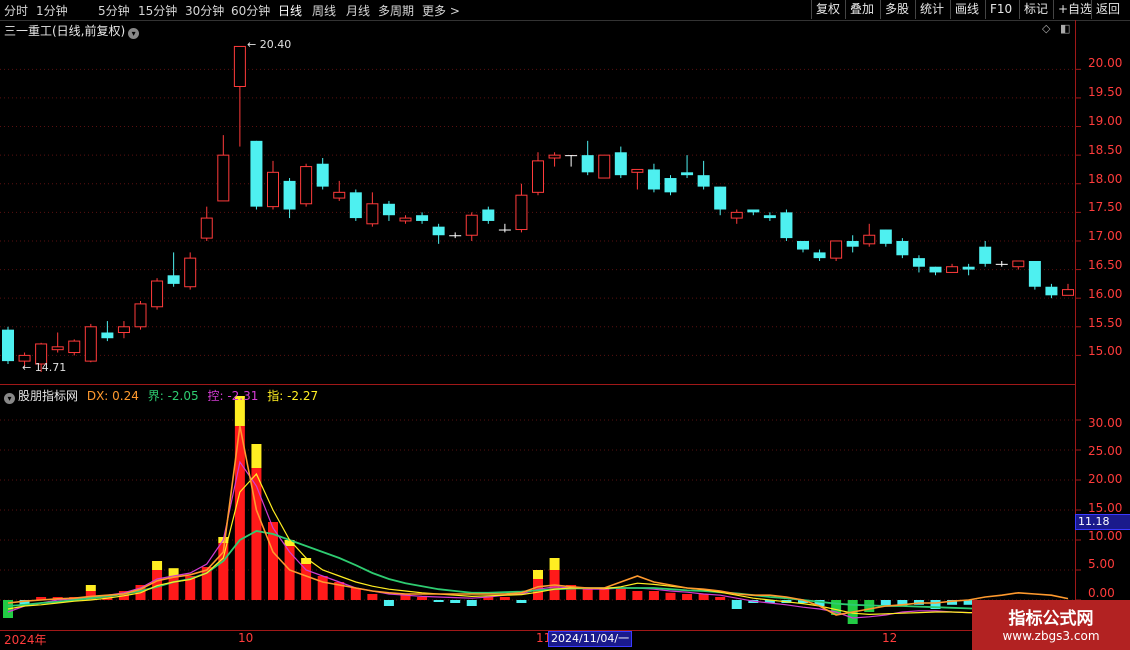 Image resolution: width=1130 pixels, height=650 pixels. What do you see at coordinates (1105, 451) in the screenshot?
I see `indicator-tick: 25.00` at bounding box center [1105, 451].